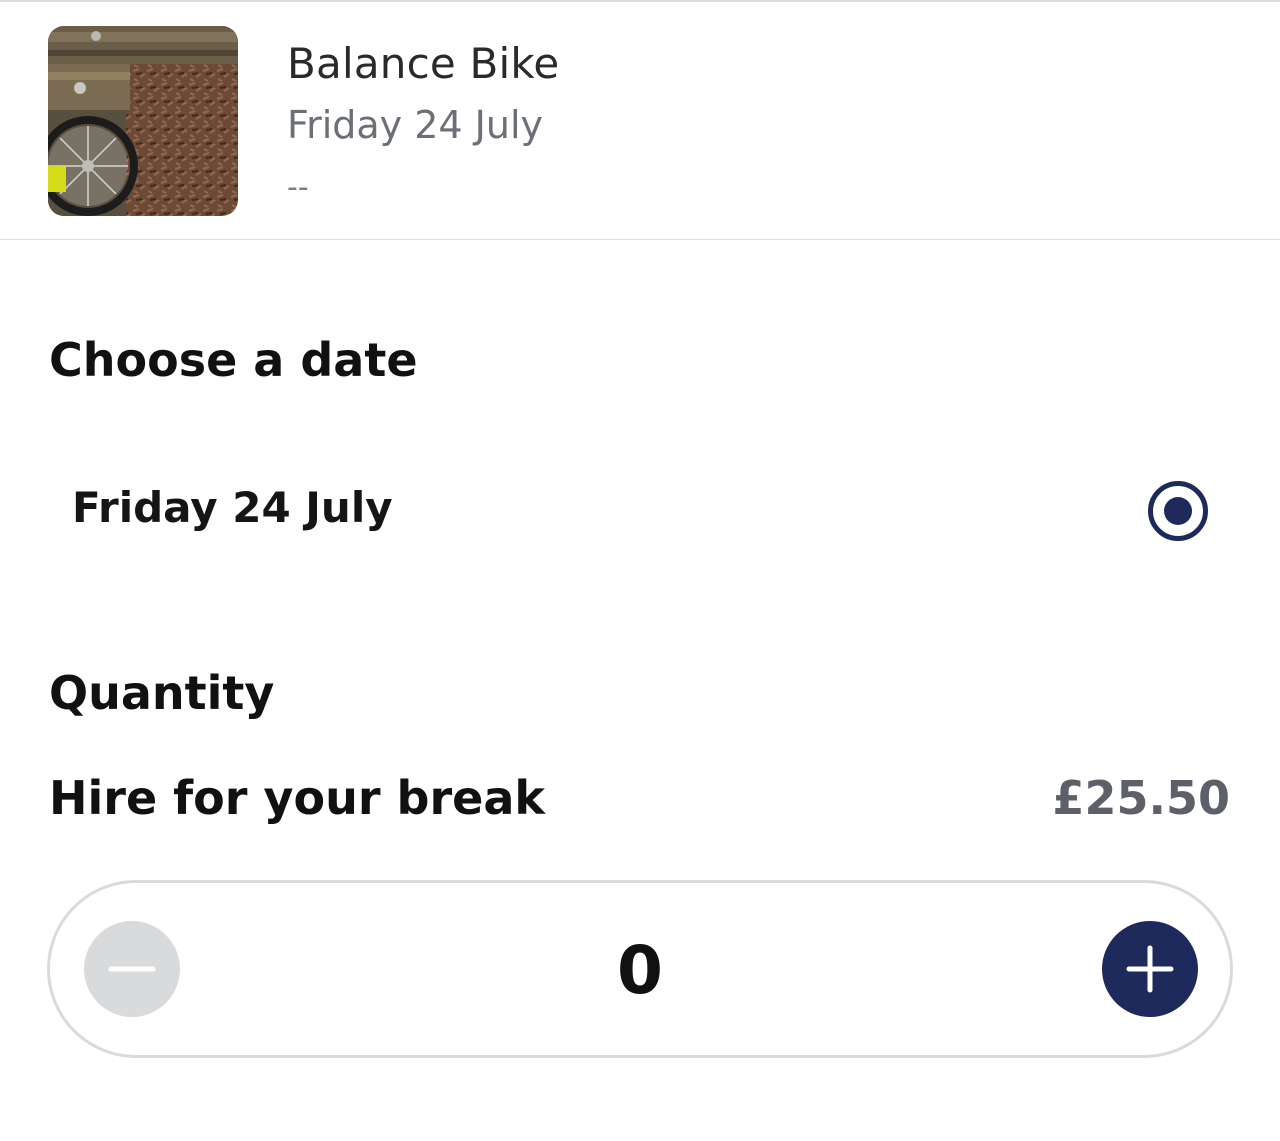 The image size is (1280, 1141). I want to click on balance-bike-photo-icon, so click(143, 121).